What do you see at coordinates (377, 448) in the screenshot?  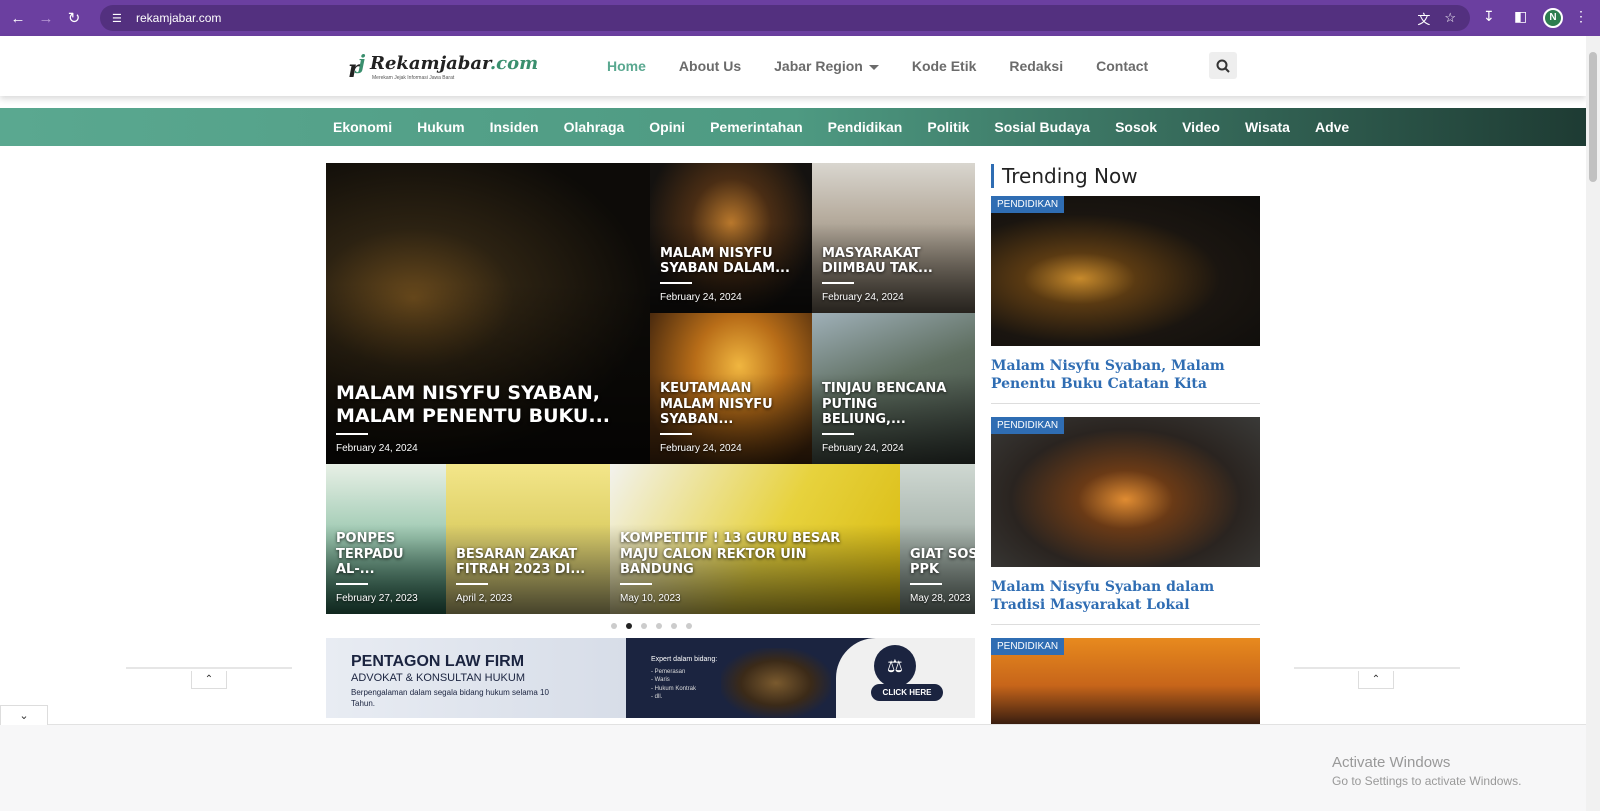 I see `featured-post-date: February 24, 2024` at bounding box center [377, 448].